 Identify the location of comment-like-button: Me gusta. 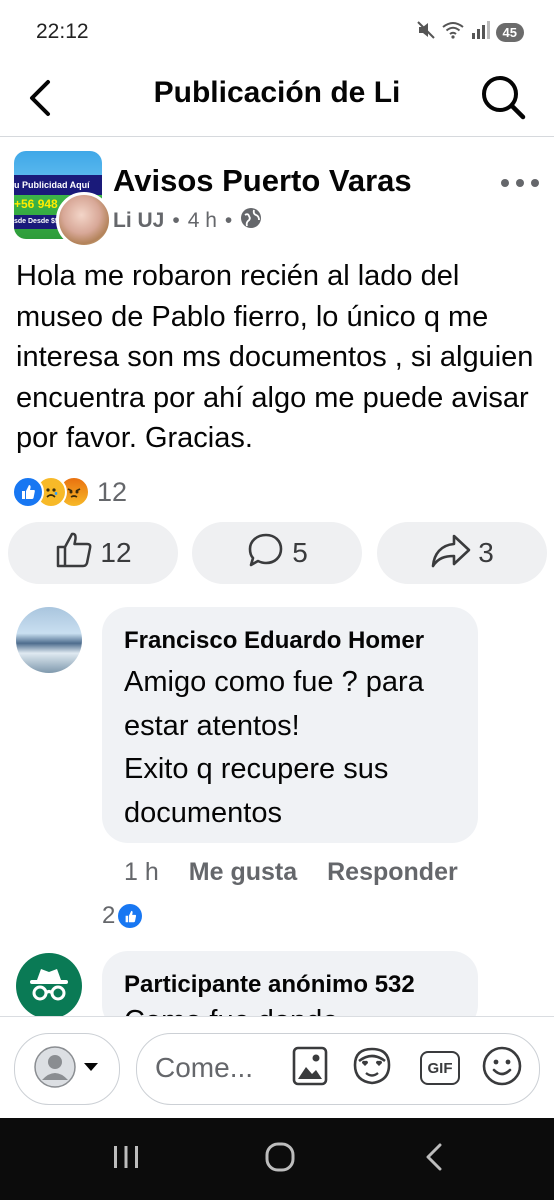
(243, 872).